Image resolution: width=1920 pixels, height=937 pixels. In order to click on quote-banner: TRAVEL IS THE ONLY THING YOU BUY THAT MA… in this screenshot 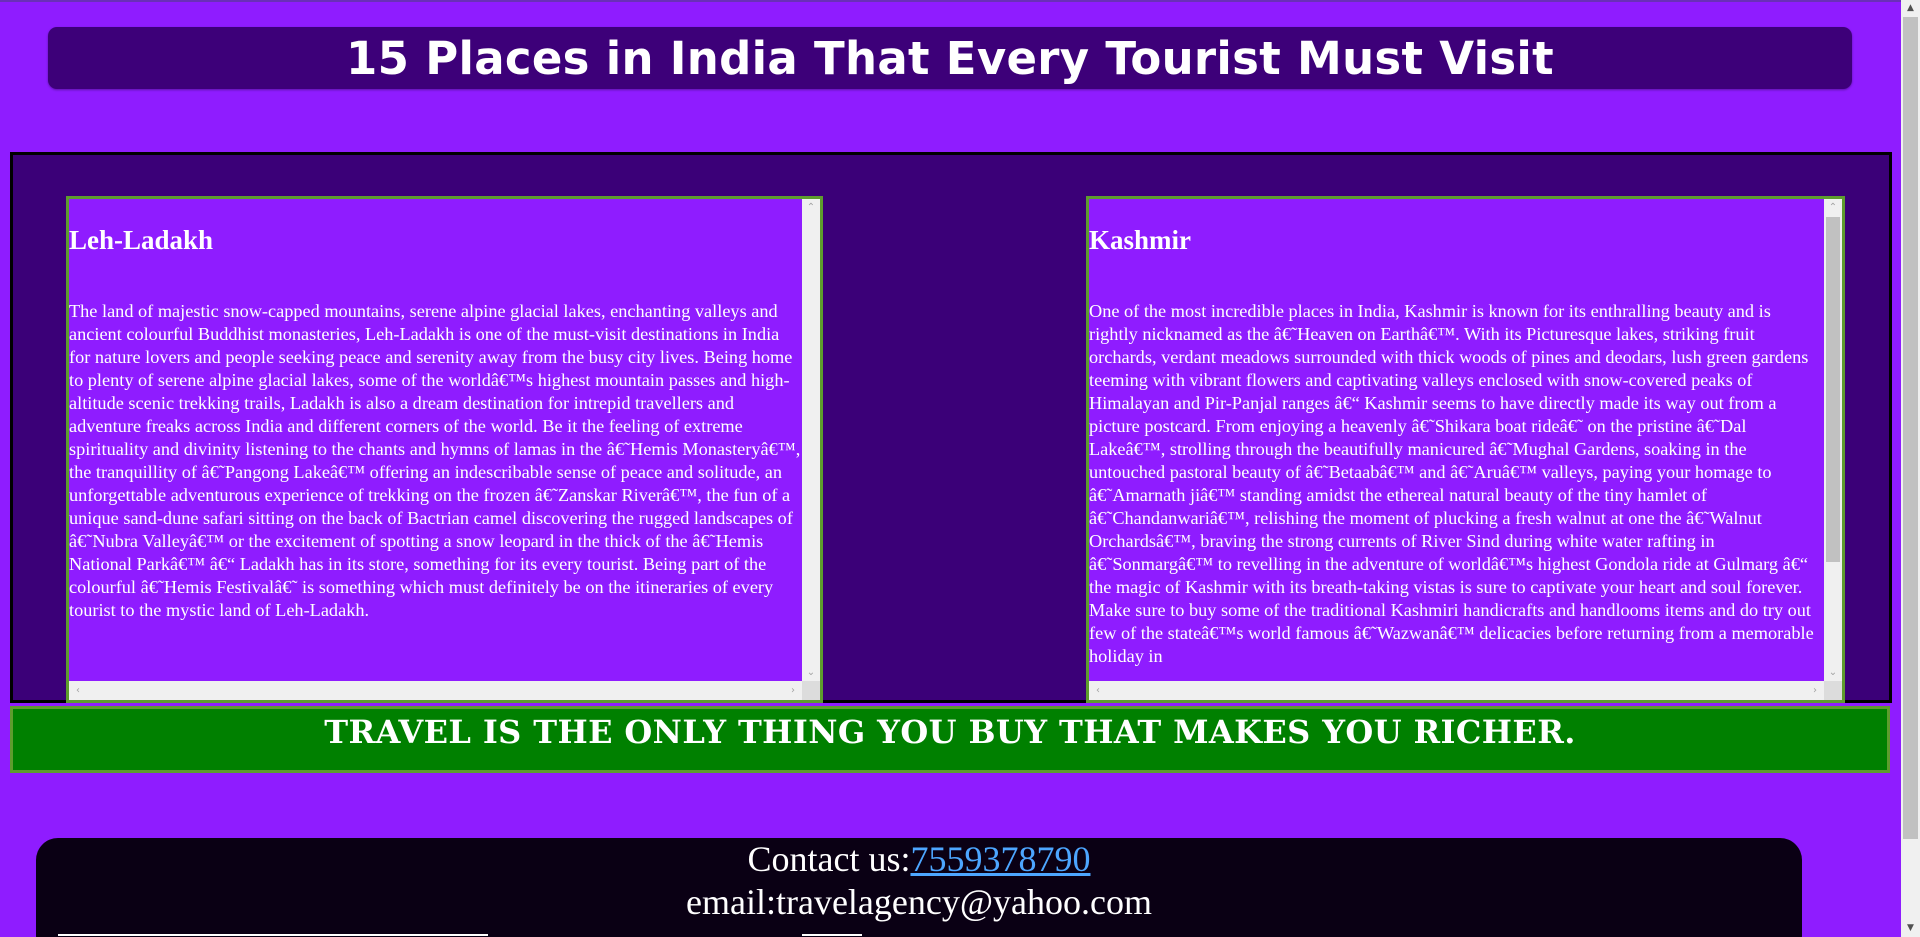, I will do `click(950, 739)`.